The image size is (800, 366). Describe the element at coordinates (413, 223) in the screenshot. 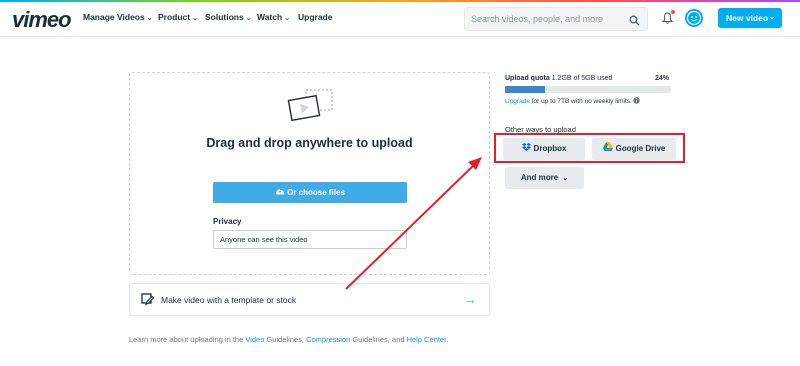

I see `annotation-arrow` at that location.